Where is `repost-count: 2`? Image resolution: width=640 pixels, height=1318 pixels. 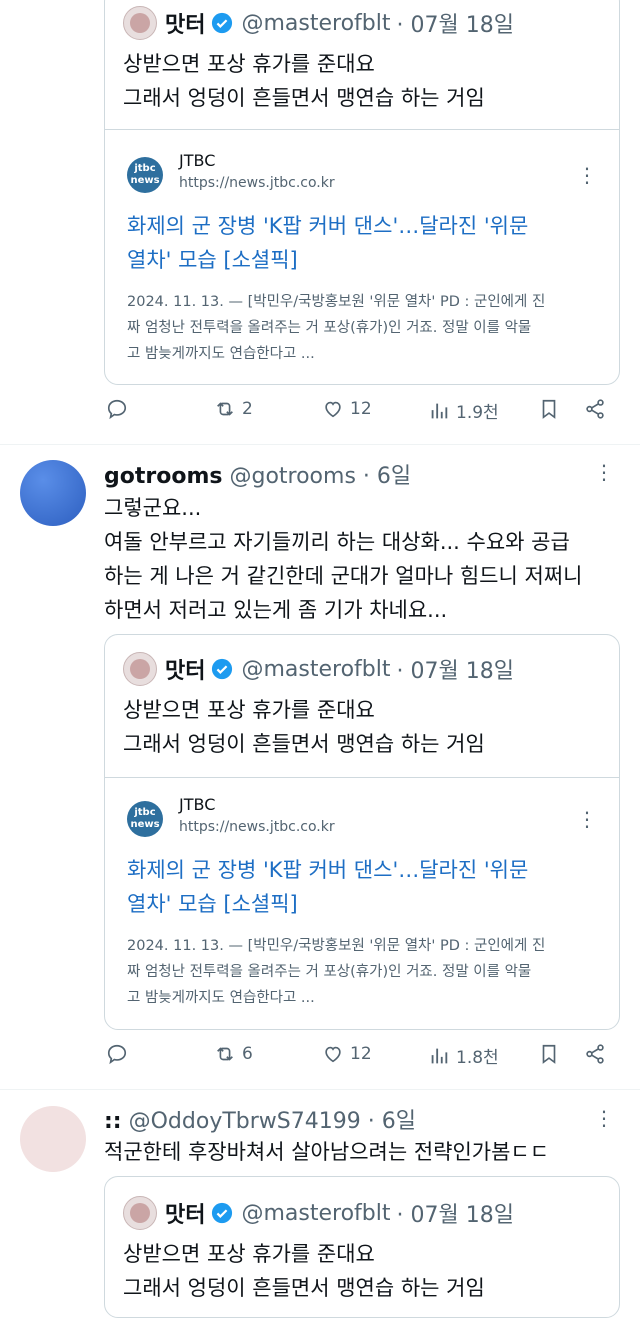 repost-count: 2 is located at coordinates (247, 409).